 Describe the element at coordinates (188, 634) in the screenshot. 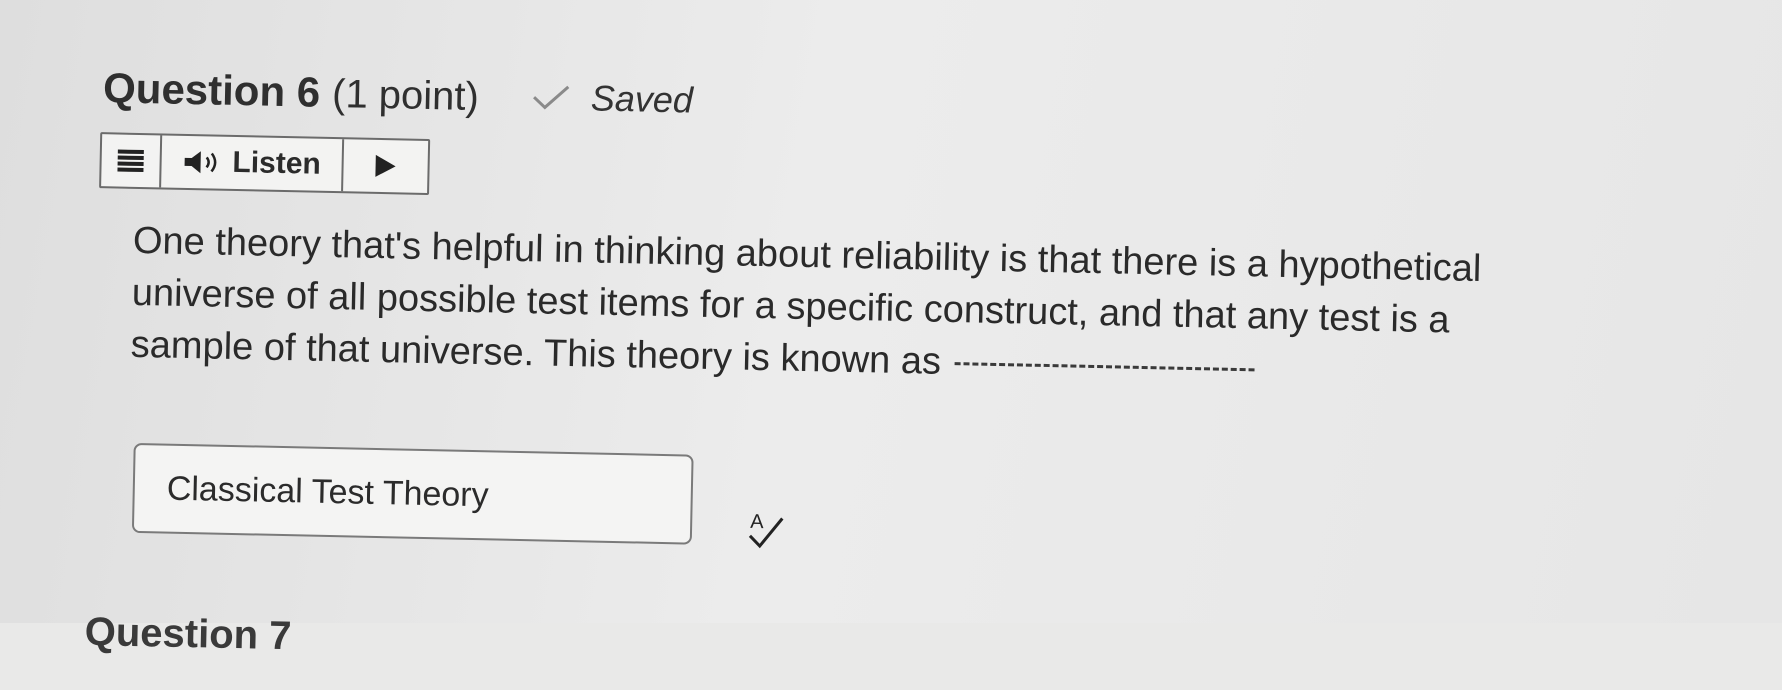

I see `next-question-title: Question 7` at that location.